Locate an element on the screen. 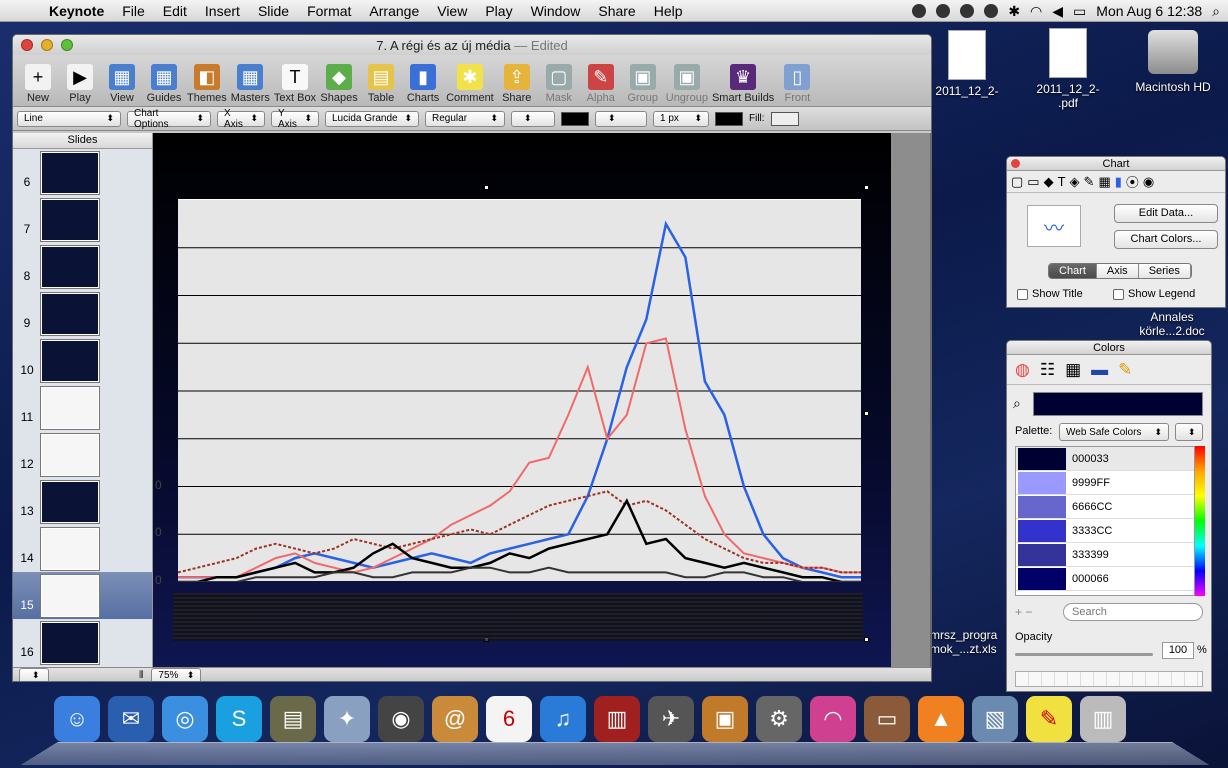  color-swatch-row: 000033 is located at coordinates (1105, 459).